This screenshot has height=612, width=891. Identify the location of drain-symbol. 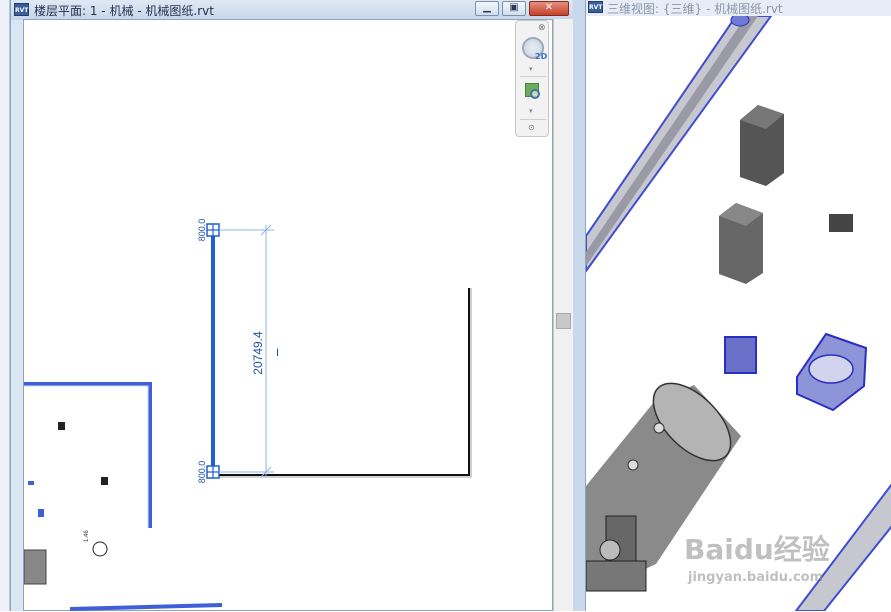
(100, 549).